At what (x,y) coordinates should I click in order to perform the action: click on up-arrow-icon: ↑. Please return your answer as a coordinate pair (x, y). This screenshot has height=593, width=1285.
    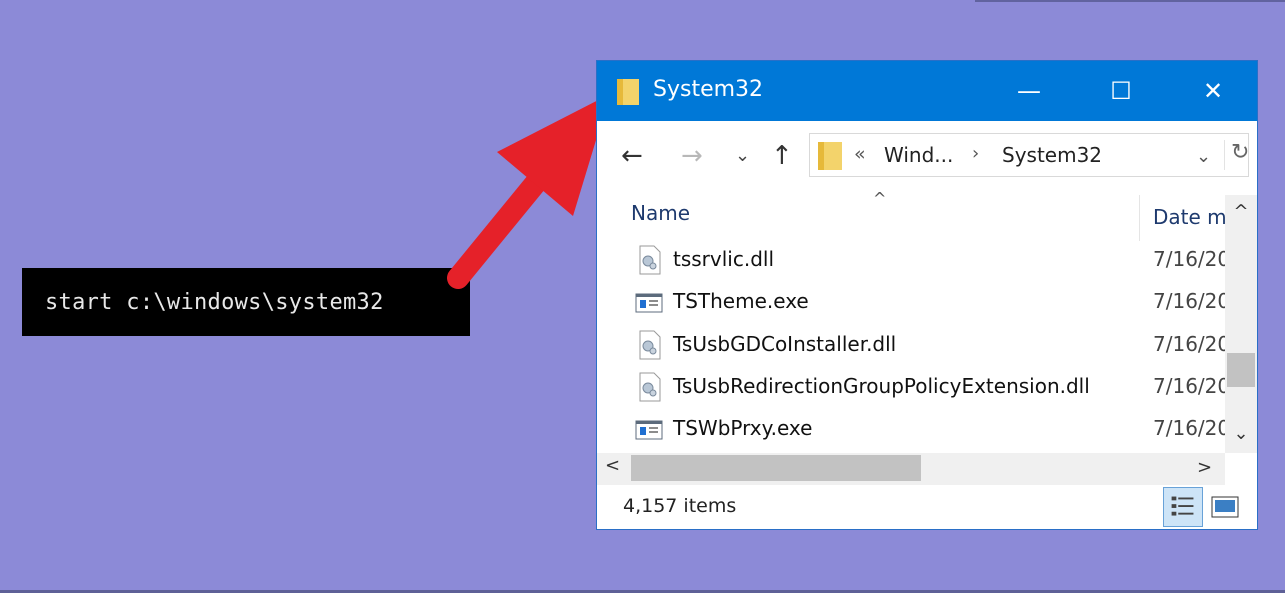
    Looking at the image, I should click on (782, 156).